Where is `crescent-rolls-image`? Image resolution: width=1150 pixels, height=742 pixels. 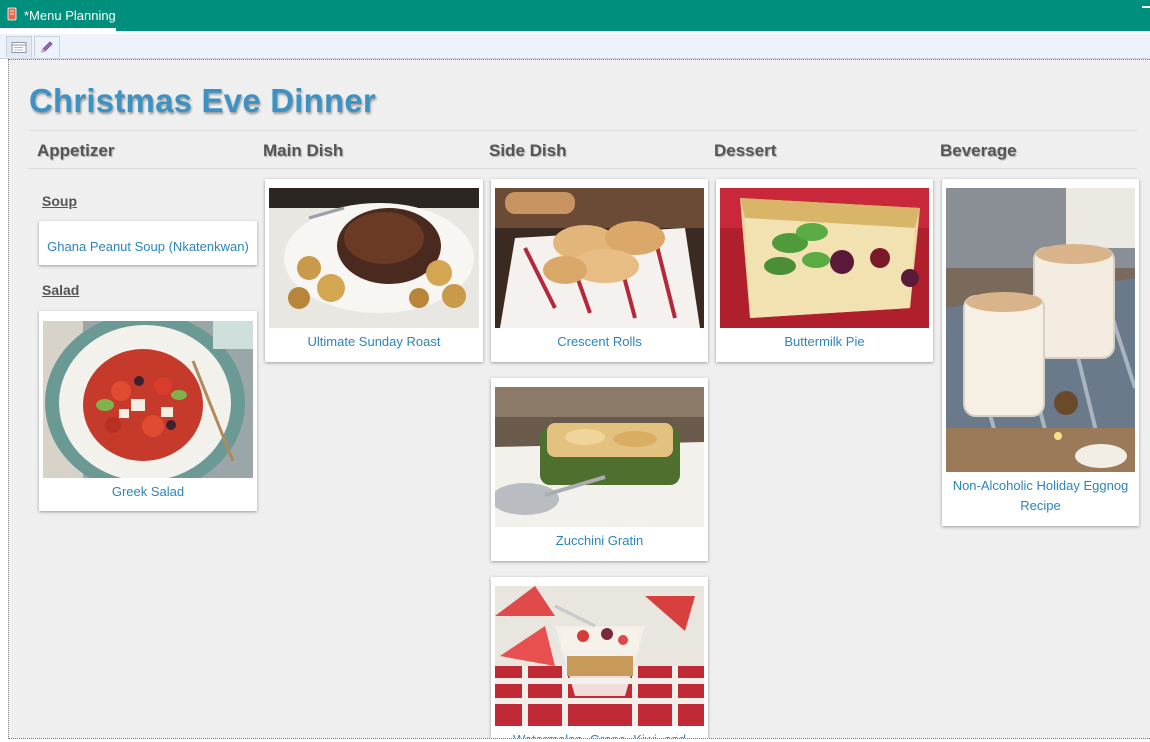
crescent-rolls-image is located at coordinates (599, 258).